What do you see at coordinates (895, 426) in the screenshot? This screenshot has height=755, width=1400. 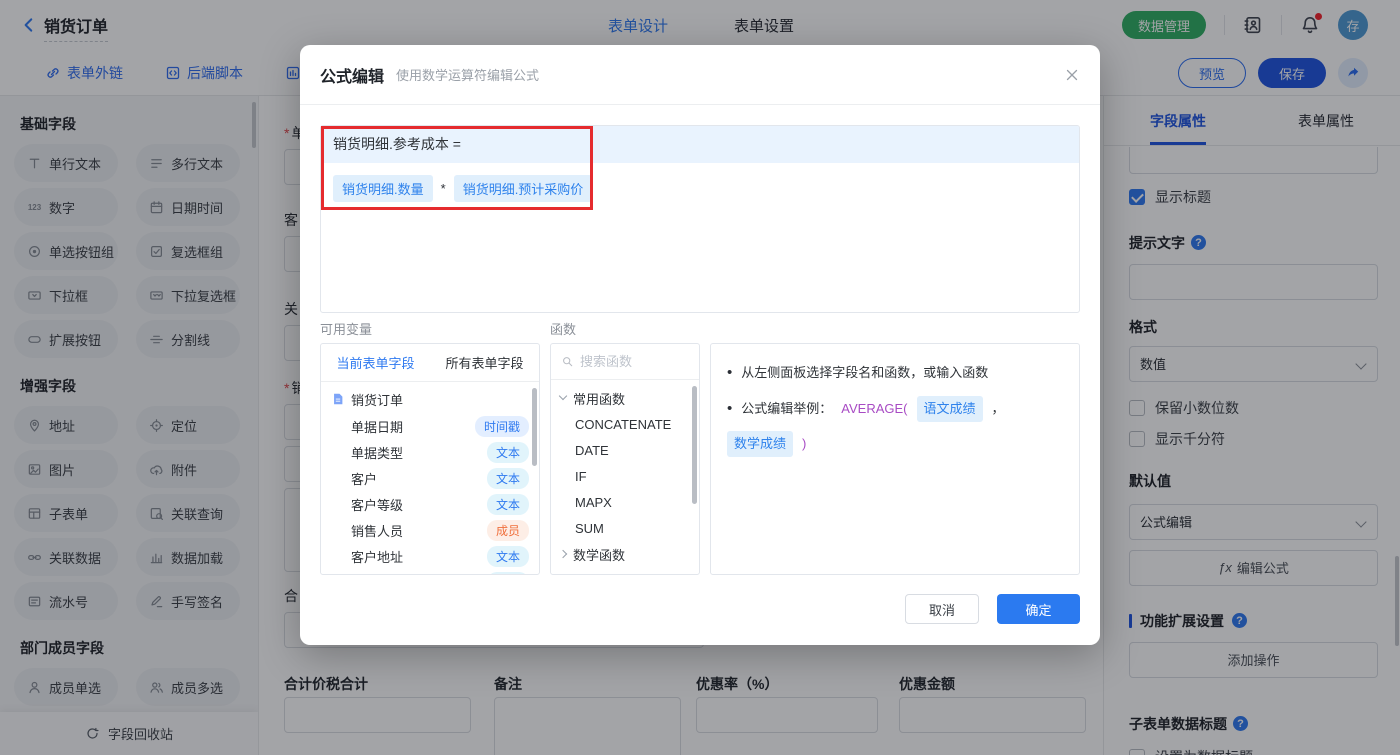 I see `tip-line: • 公式编辑举例： AVERAGE(语文成绩，数学成绩)` at bounding box center [895, 426].